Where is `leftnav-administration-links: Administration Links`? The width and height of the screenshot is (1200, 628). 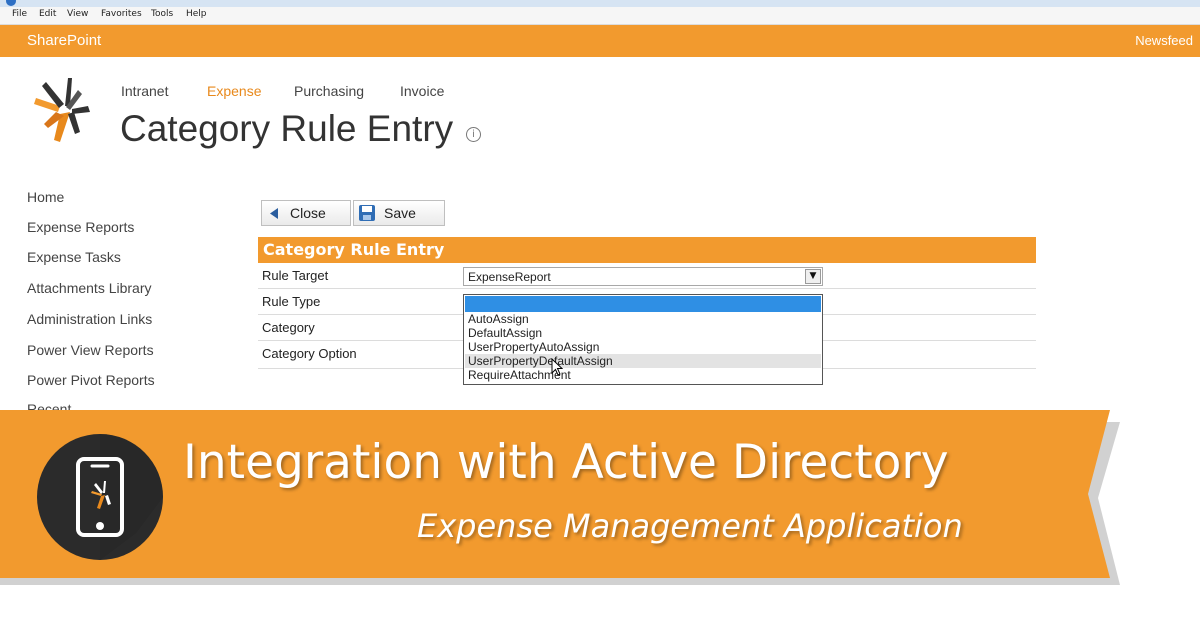 leftnav-administration-links: Administration Links is located at coordinates (89, 319).